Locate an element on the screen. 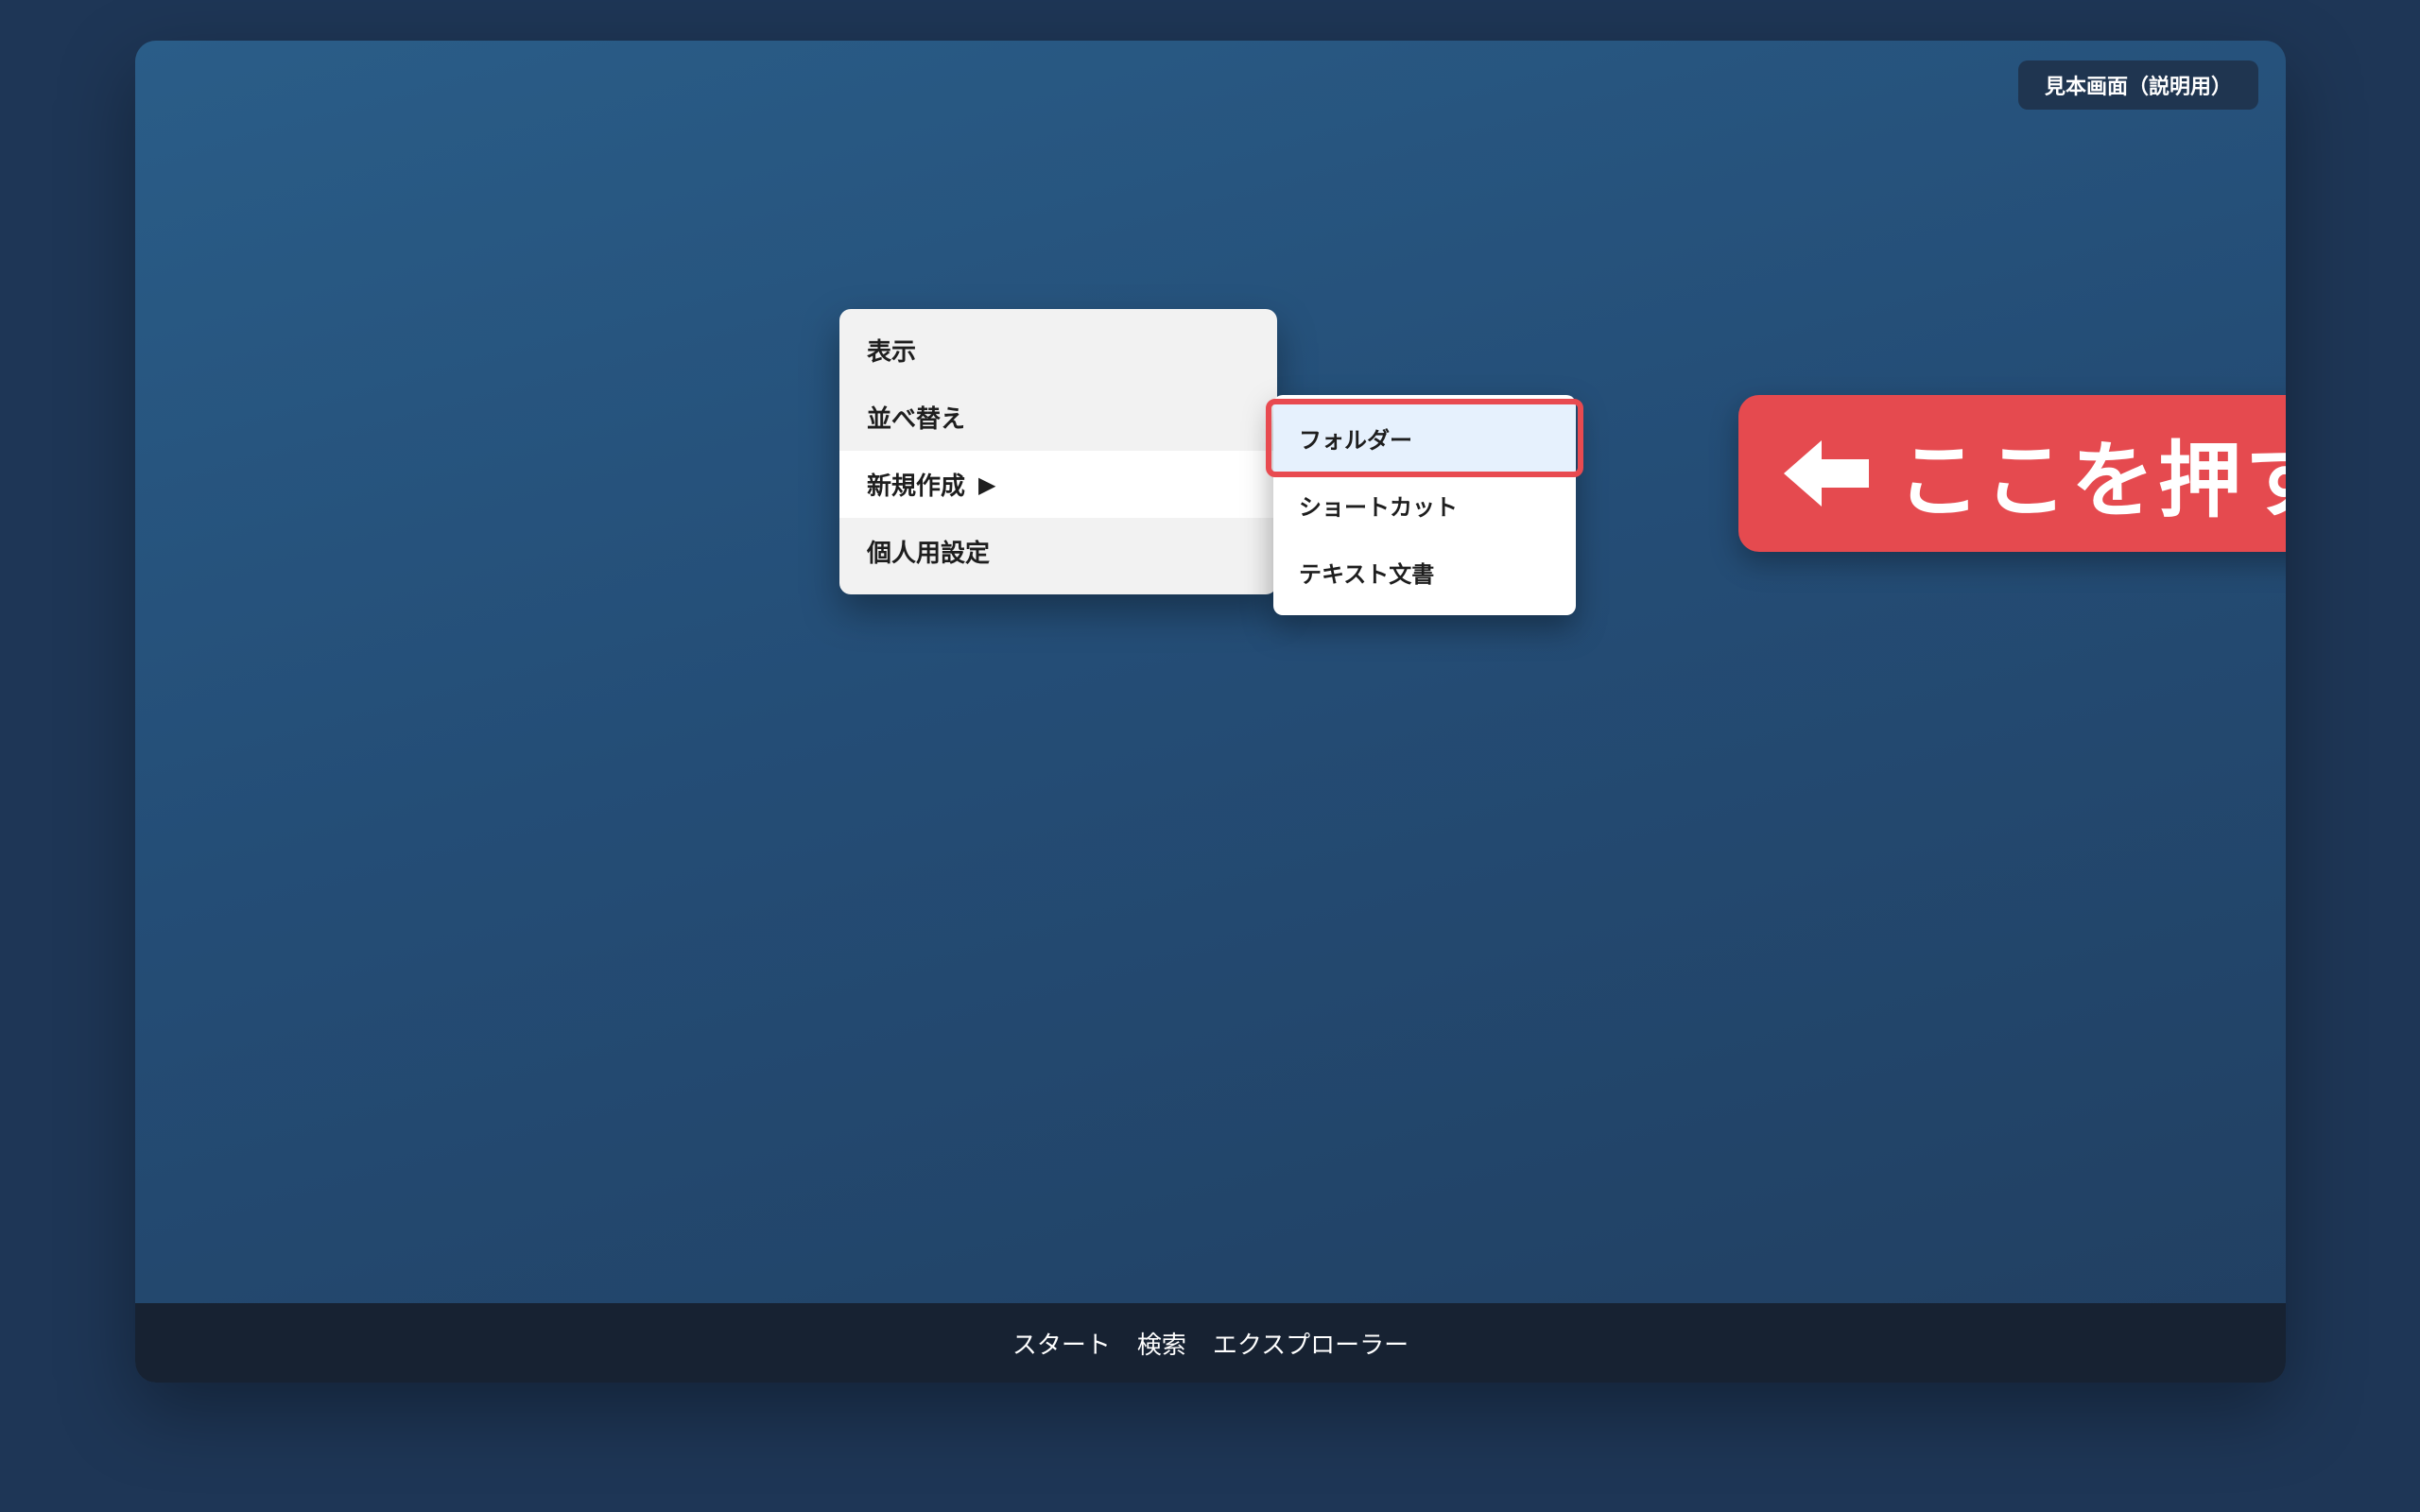 Image resolution: width=2420 pixels, height=1512 pixels. taskbar-start: スタート is located at coordinates (1061, 1343).